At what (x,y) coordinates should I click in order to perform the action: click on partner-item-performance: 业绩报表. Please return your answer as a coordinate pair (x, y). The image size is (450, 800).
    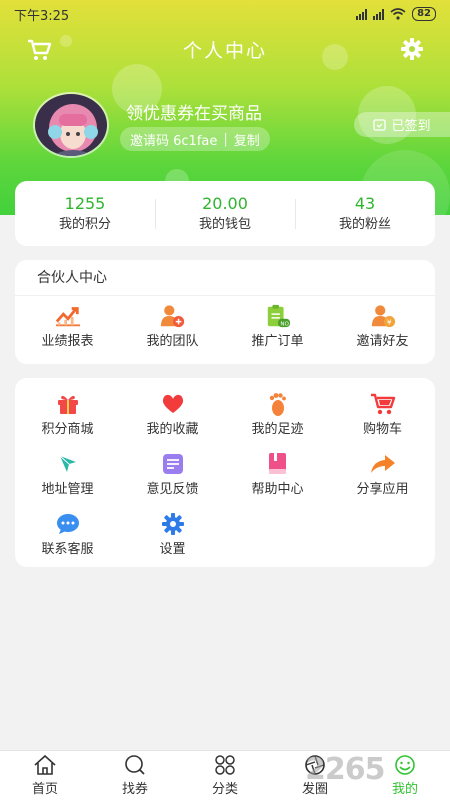
    Looking at the image, I should click on (67, 326).